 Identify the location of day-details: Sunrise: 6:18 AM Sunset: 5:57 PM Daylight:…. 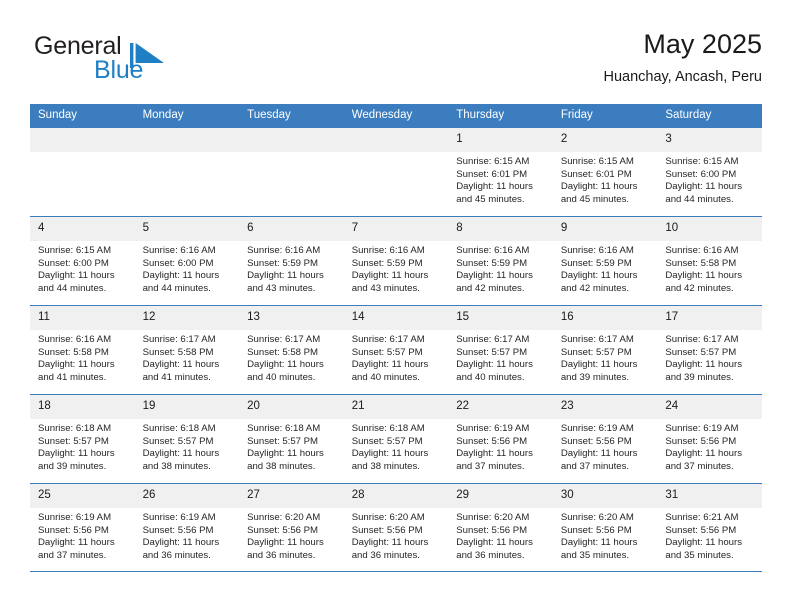
(82, 446).